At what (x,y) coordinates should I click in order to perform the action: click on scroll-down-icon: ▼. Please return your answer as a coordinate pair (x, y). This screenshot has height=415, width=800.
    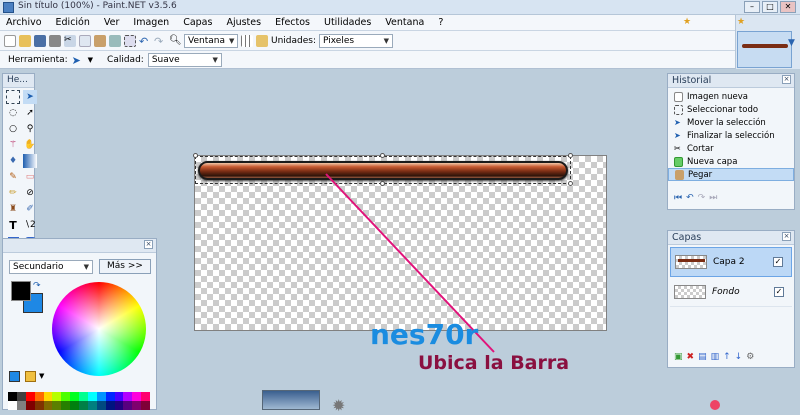
    Looking at the image, I should click on (791, 43).